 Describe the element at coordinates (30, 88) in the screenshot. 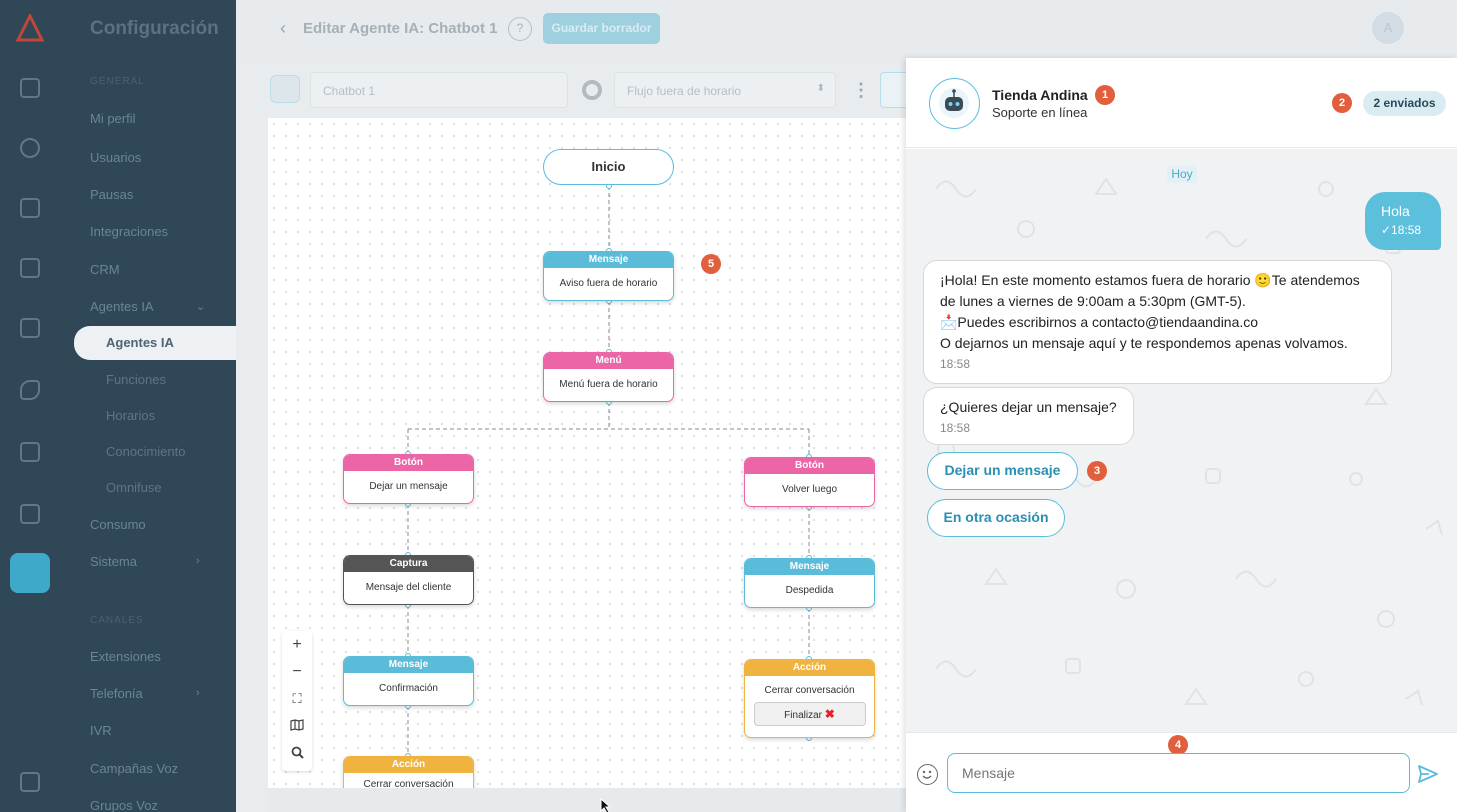

I see `home-icon` at that location.